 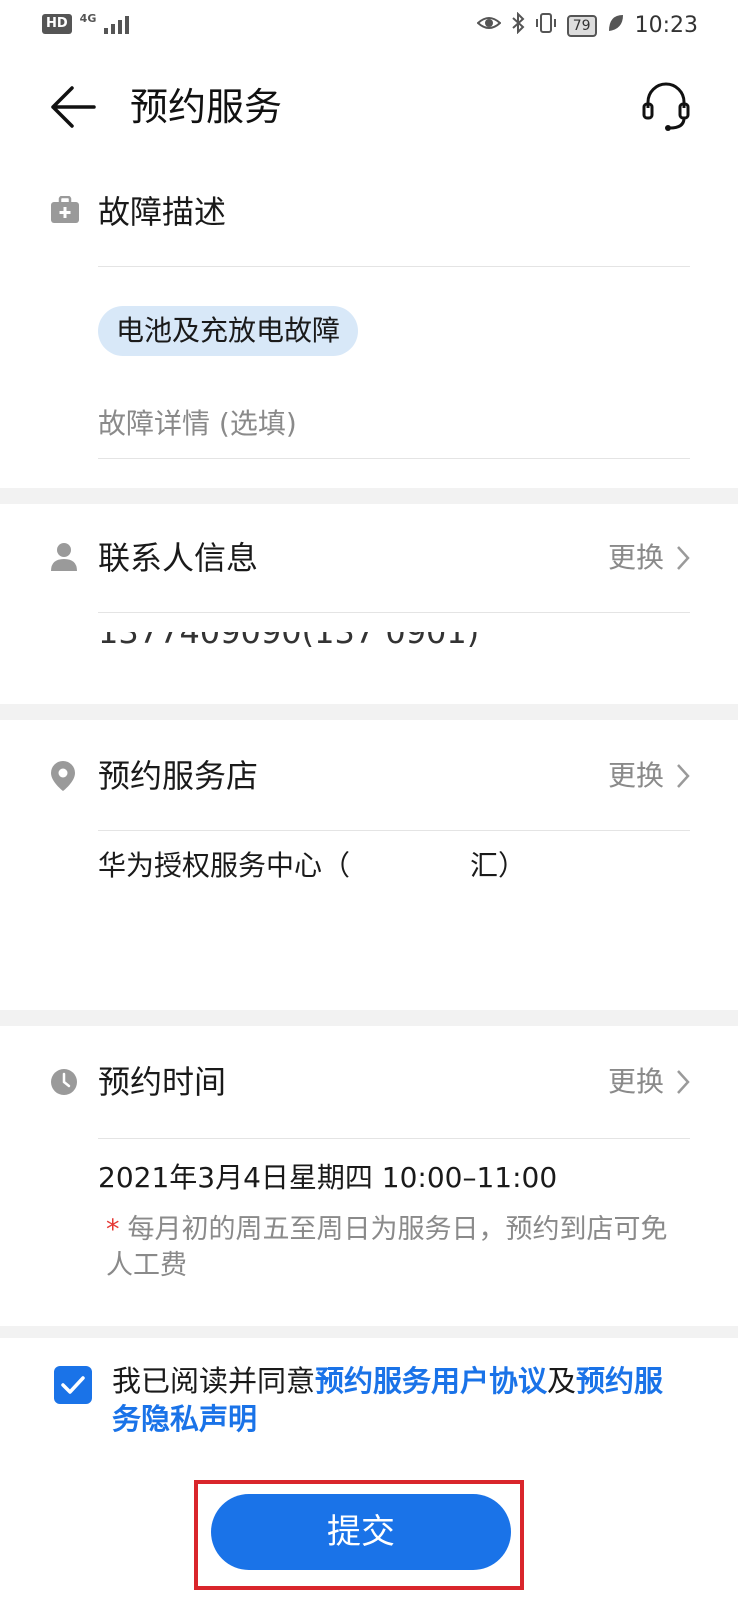 What do you see at coordinates (214, 1381) in the screenshot?
I see `agreement-prefix: 我已阅读并同意` at bounding box center [214, 1381].